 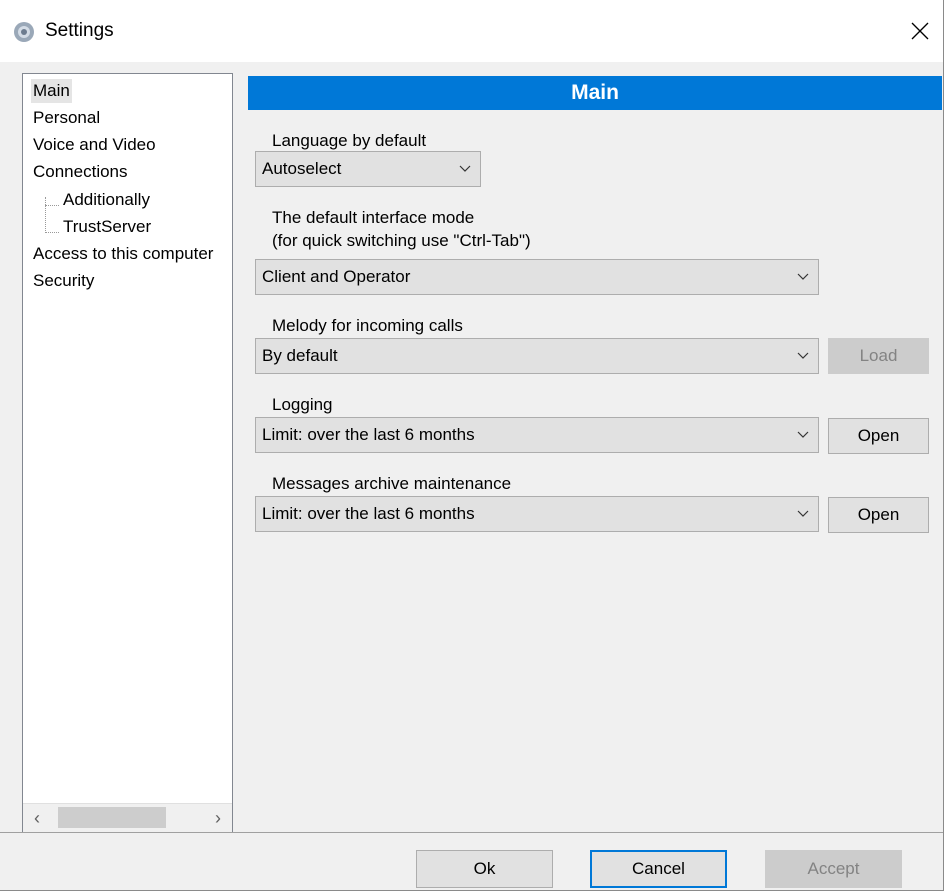 What do you see at coordinates (112, 817) in the screenshot?
I see `scrollbar-thumb` at bounding box center [112, 817].